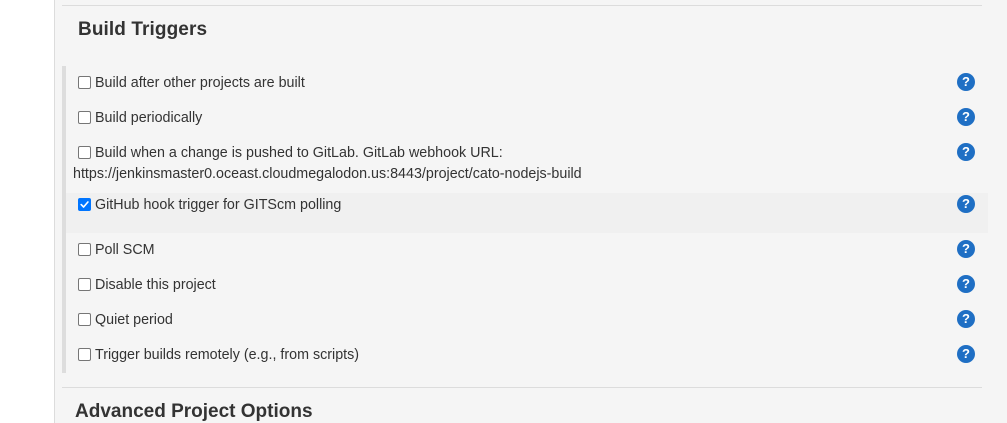  I want to click on poll-scm-checkbox, so click(84, 249).